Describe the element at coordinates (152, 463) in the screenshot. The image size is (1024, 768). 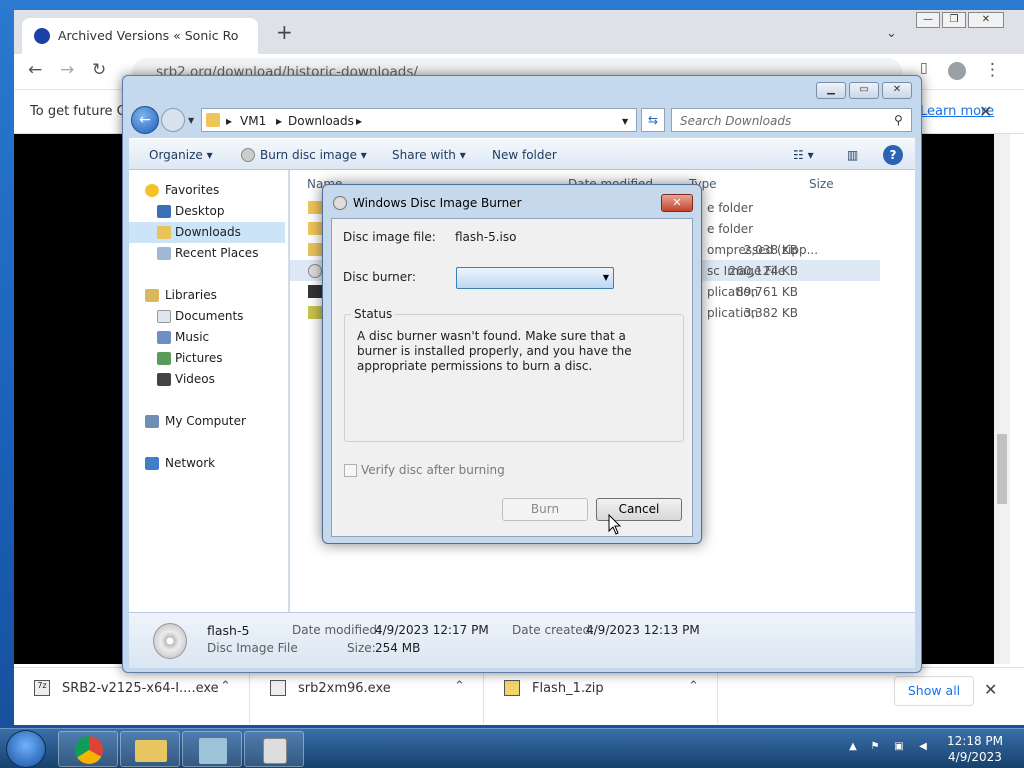
I see `network-icon` at that location.